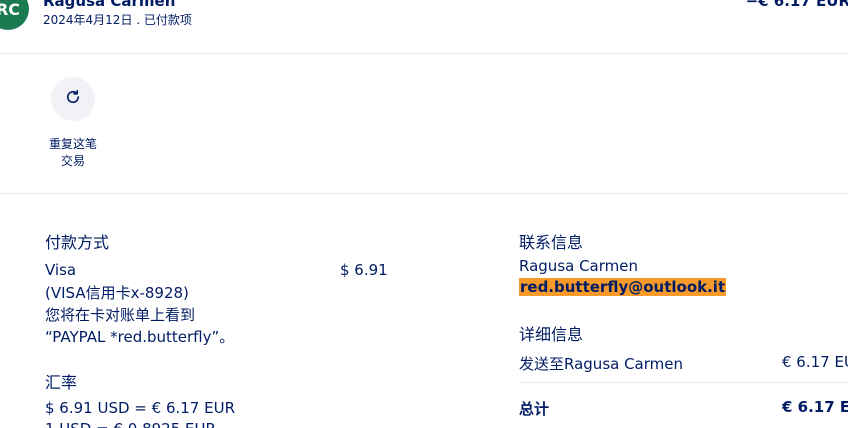 The height and width of the screenshot is (428, 848). I want to click on details-divider, so click(683, 382).